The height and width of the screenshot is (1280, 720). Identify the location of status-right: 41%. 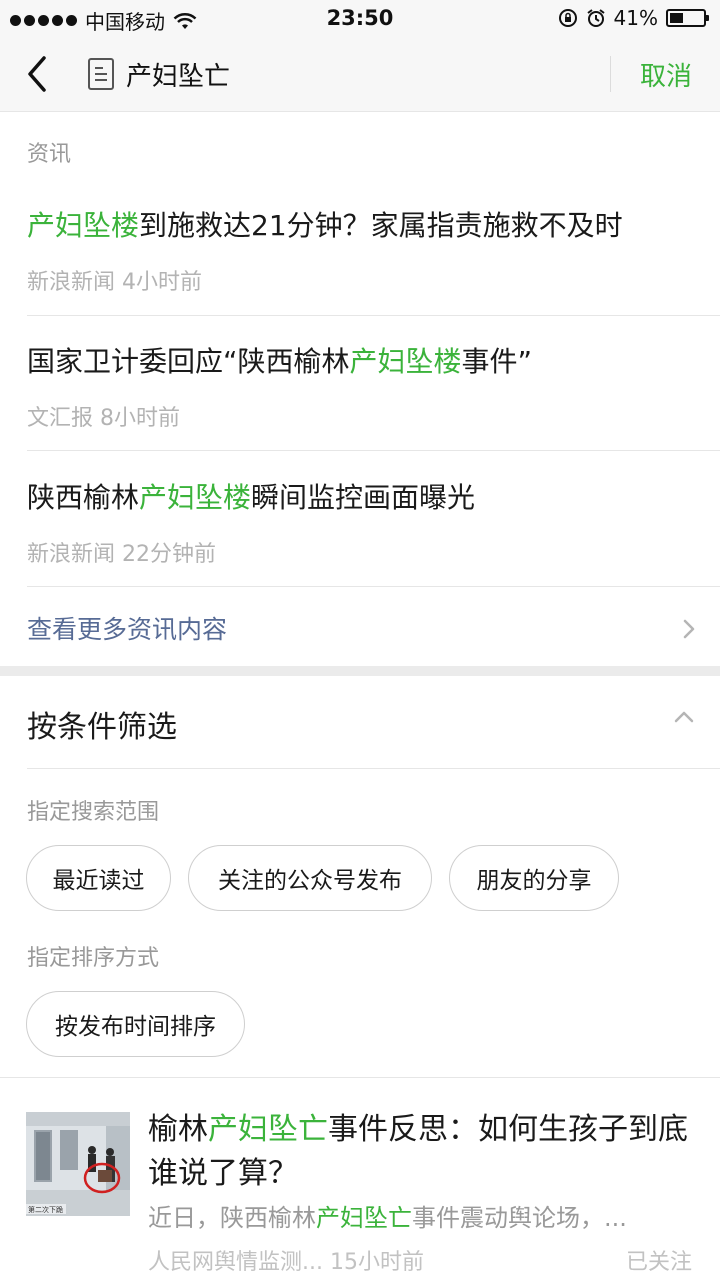
(633, 18).